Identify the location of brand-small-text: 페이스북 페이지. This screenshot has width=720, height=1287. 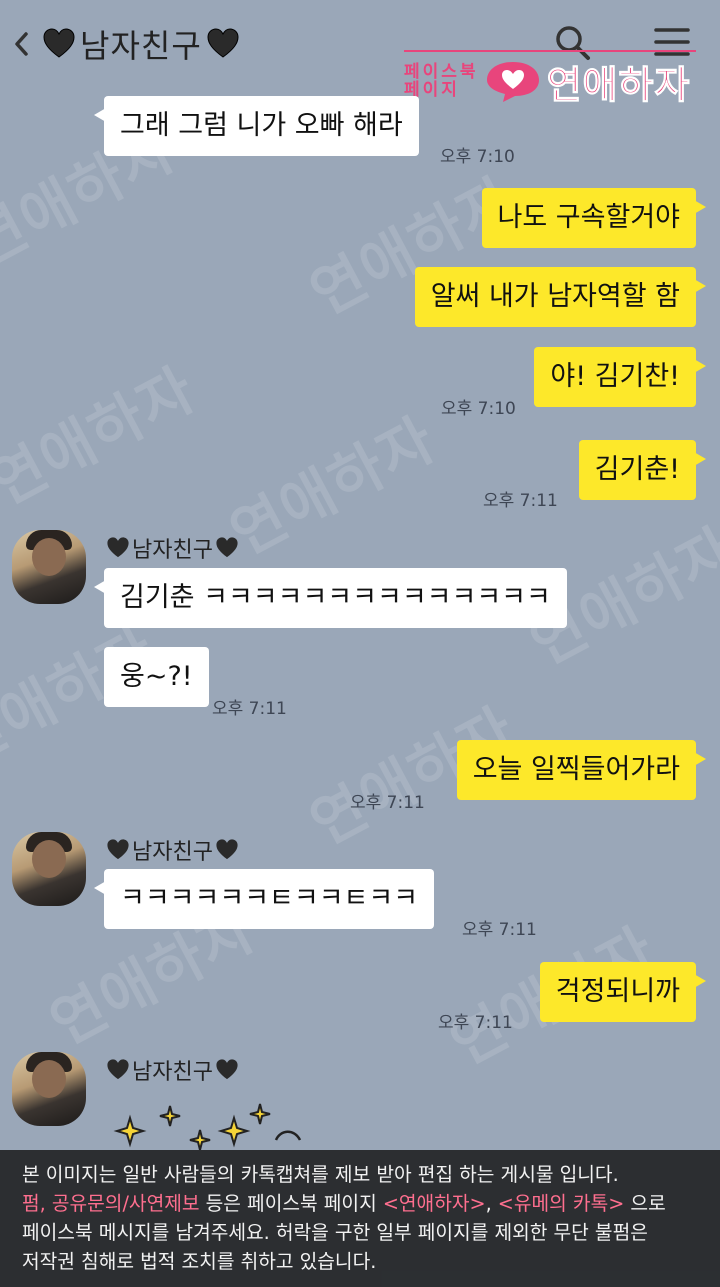
(441, 81).